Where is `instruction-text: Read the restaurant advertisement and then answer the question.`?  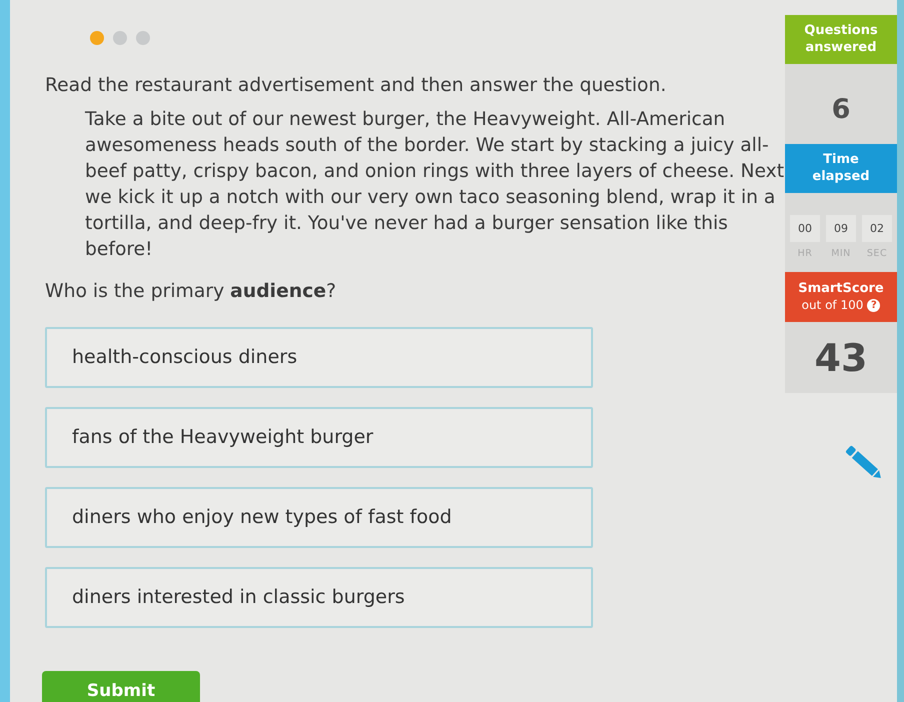
instruction-text: Read the restaurant advertisement and then answer the question. is located at coordinates (356, 86).